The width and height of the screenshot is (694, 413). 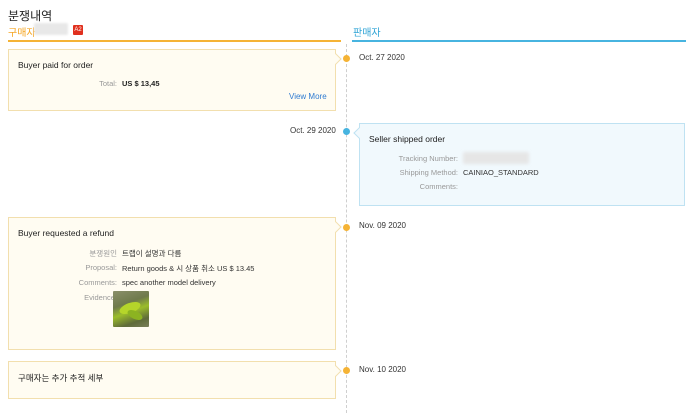 I want to click on event-title: Seller shipped order, so click(x=407, y=139).